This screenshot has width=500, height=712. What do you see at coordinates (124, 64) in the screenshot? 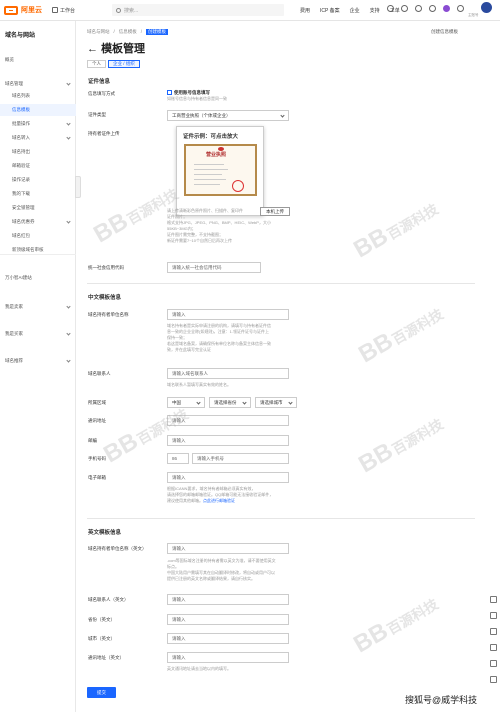
I see `tab-enterprise: 企业 / 组织` at bounding box center [124, 64].